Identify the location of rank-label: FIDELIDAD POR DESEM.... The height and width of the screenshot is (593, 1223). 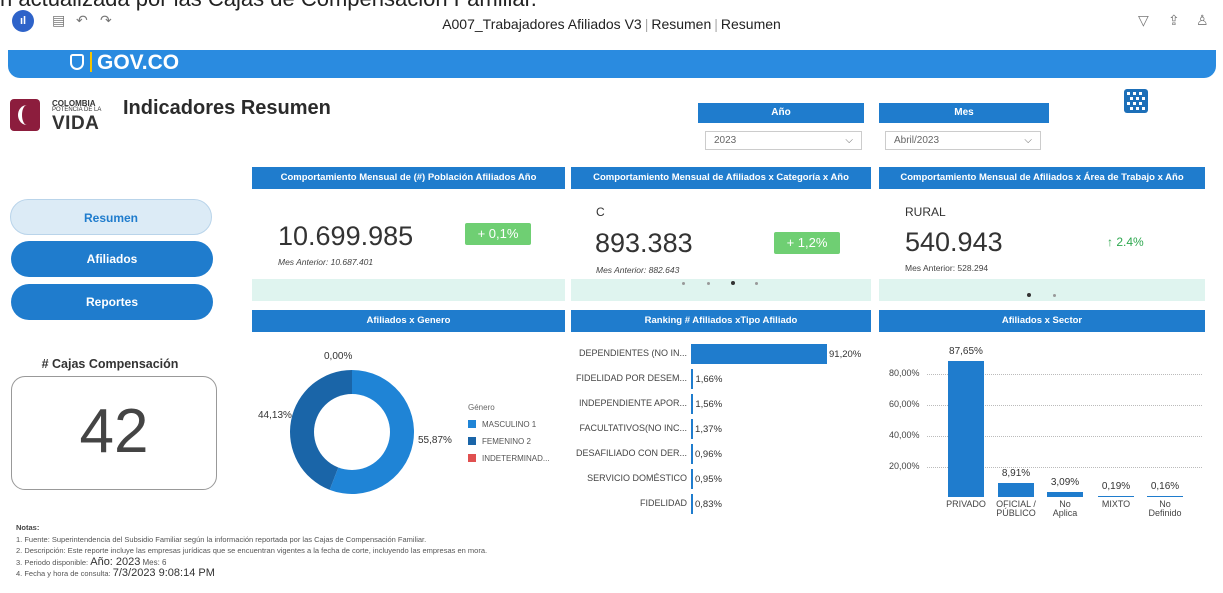
(631, 378).